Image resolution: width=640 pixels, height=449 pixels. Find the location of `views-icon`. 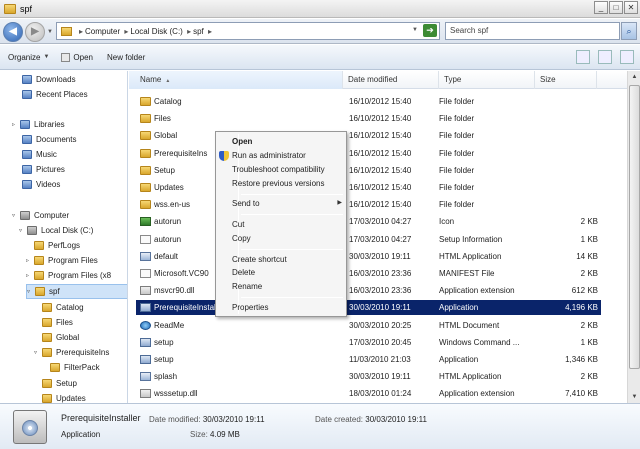

views-icon is located at coordinates (583, 57).